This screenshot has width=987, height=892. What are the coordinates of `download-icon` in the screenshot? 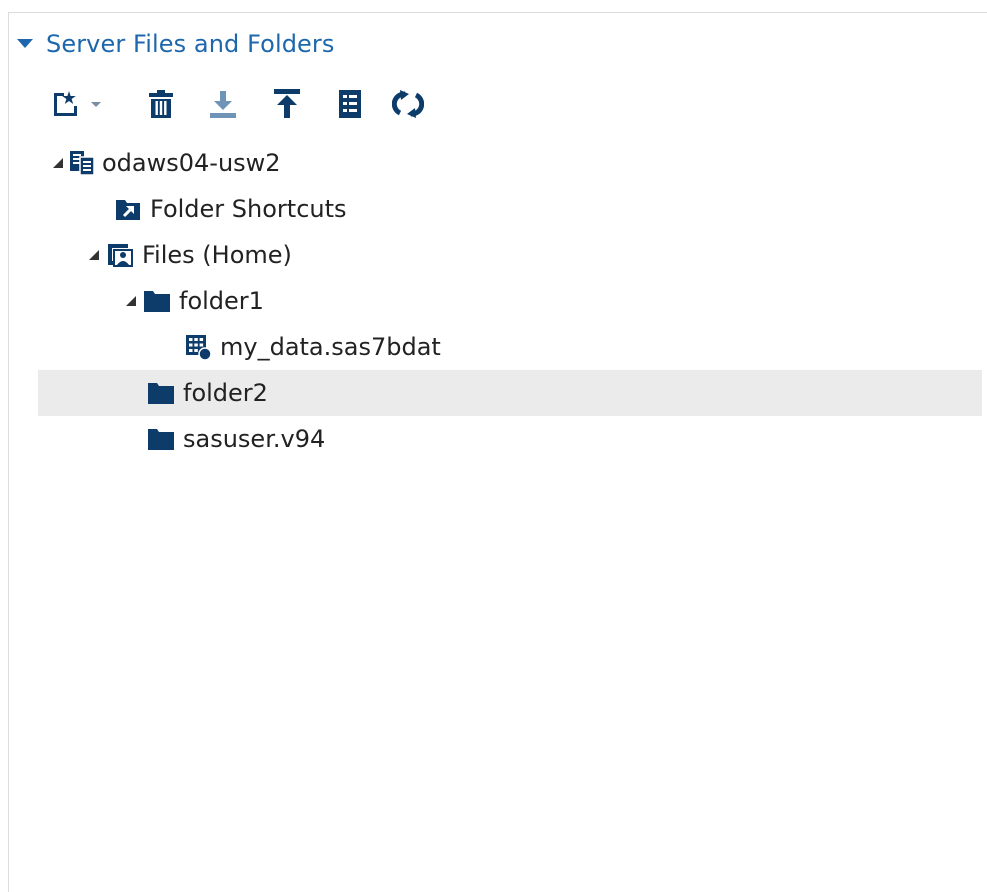 It's located at (223, 104).